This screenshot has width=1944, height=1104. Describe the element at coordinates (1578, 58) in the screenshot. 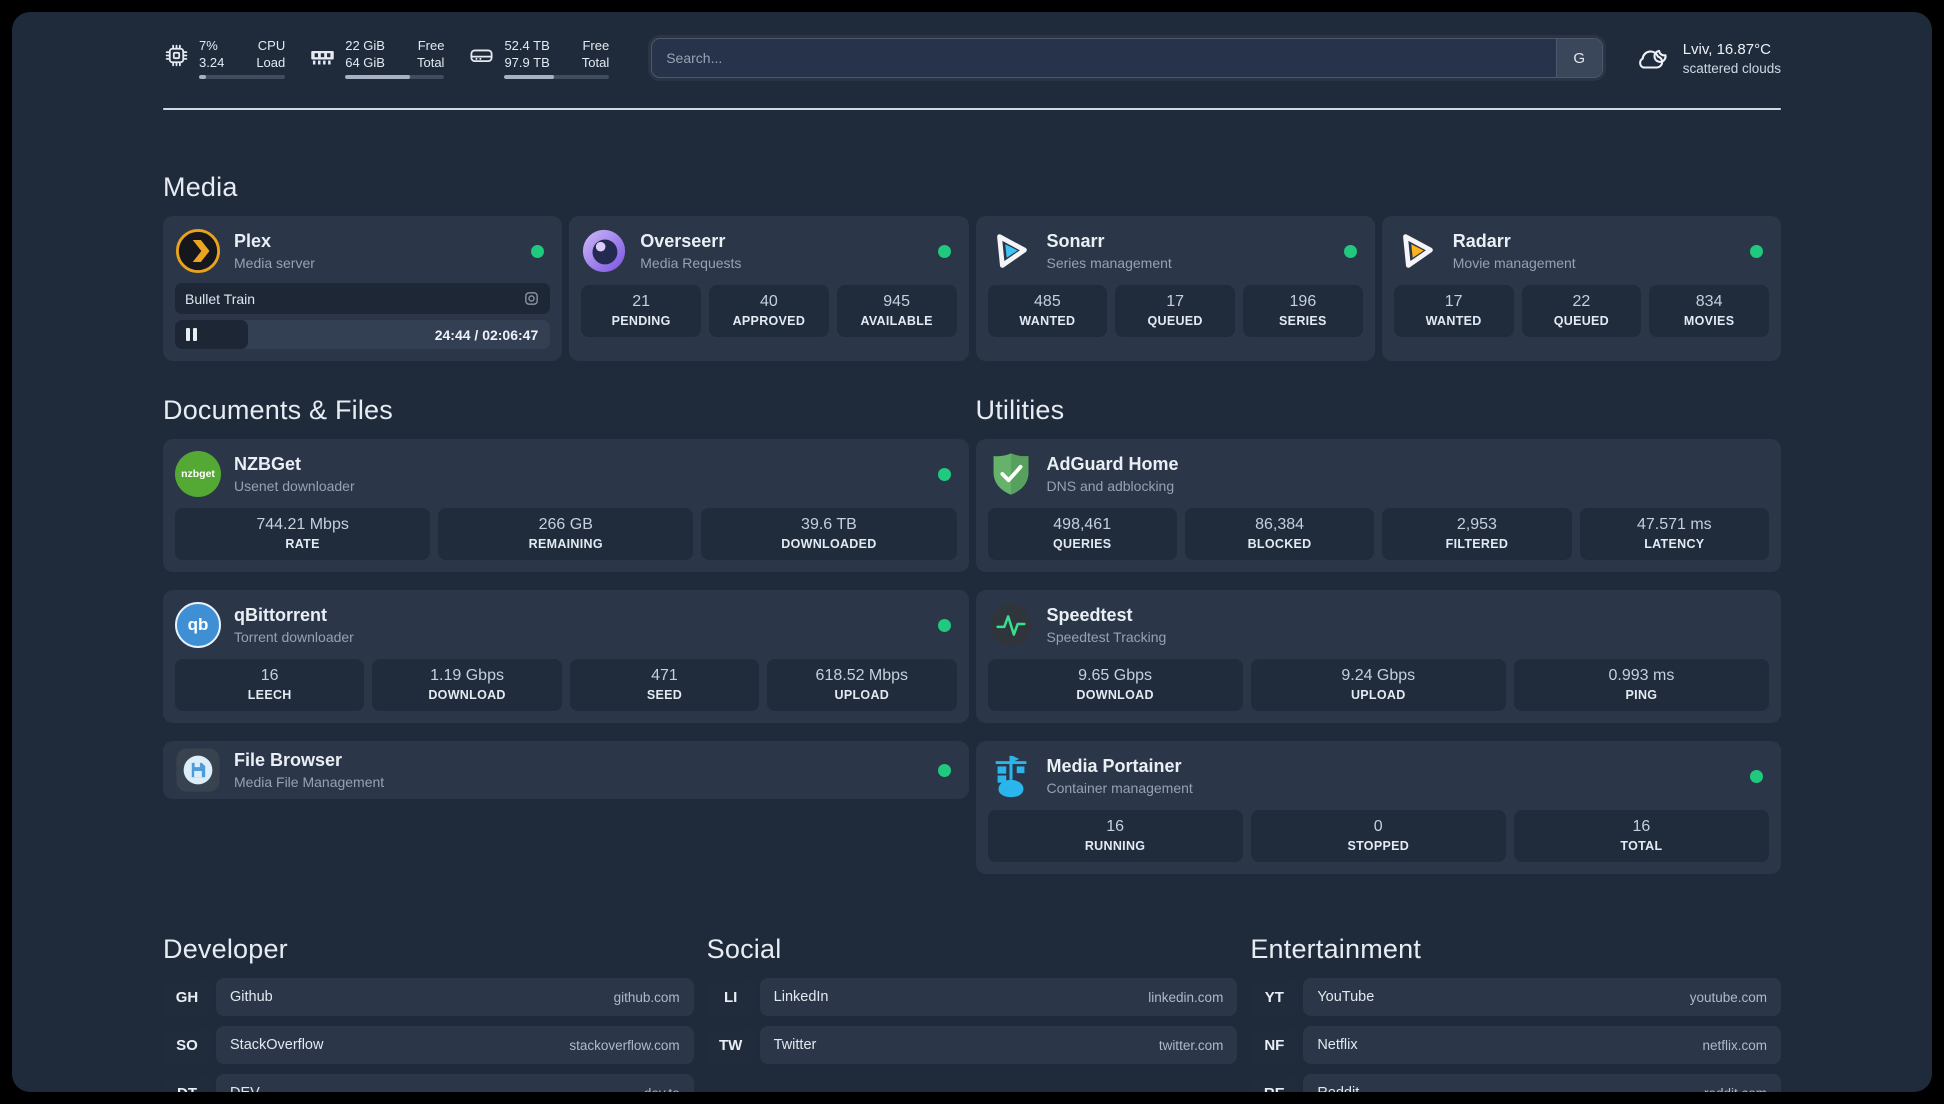

I see `search-engine-button: G` at that location.